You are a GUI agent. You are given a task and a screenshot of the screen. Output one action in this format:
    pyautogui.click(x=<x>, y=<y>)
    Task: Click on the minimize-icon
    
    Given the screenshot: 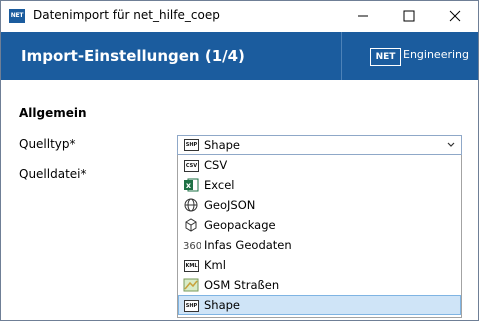 What is the action you would take?
    pyautogui.click(x=363, y=16)
    